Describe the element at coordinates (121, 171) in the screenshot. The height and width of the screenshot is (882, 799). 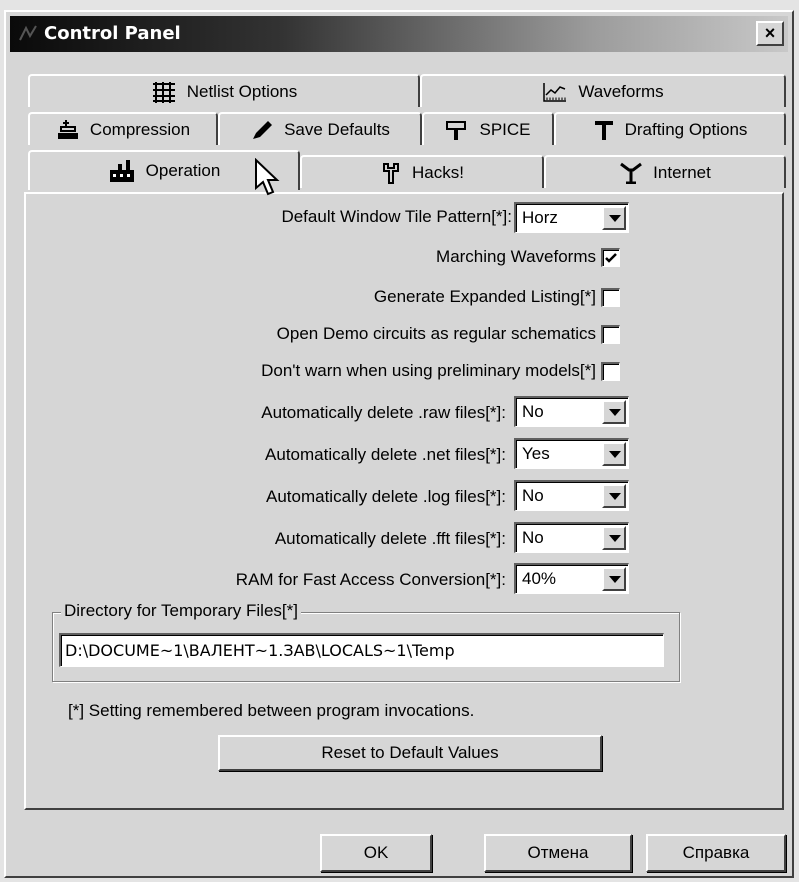
I see `factory-icon` at that location.